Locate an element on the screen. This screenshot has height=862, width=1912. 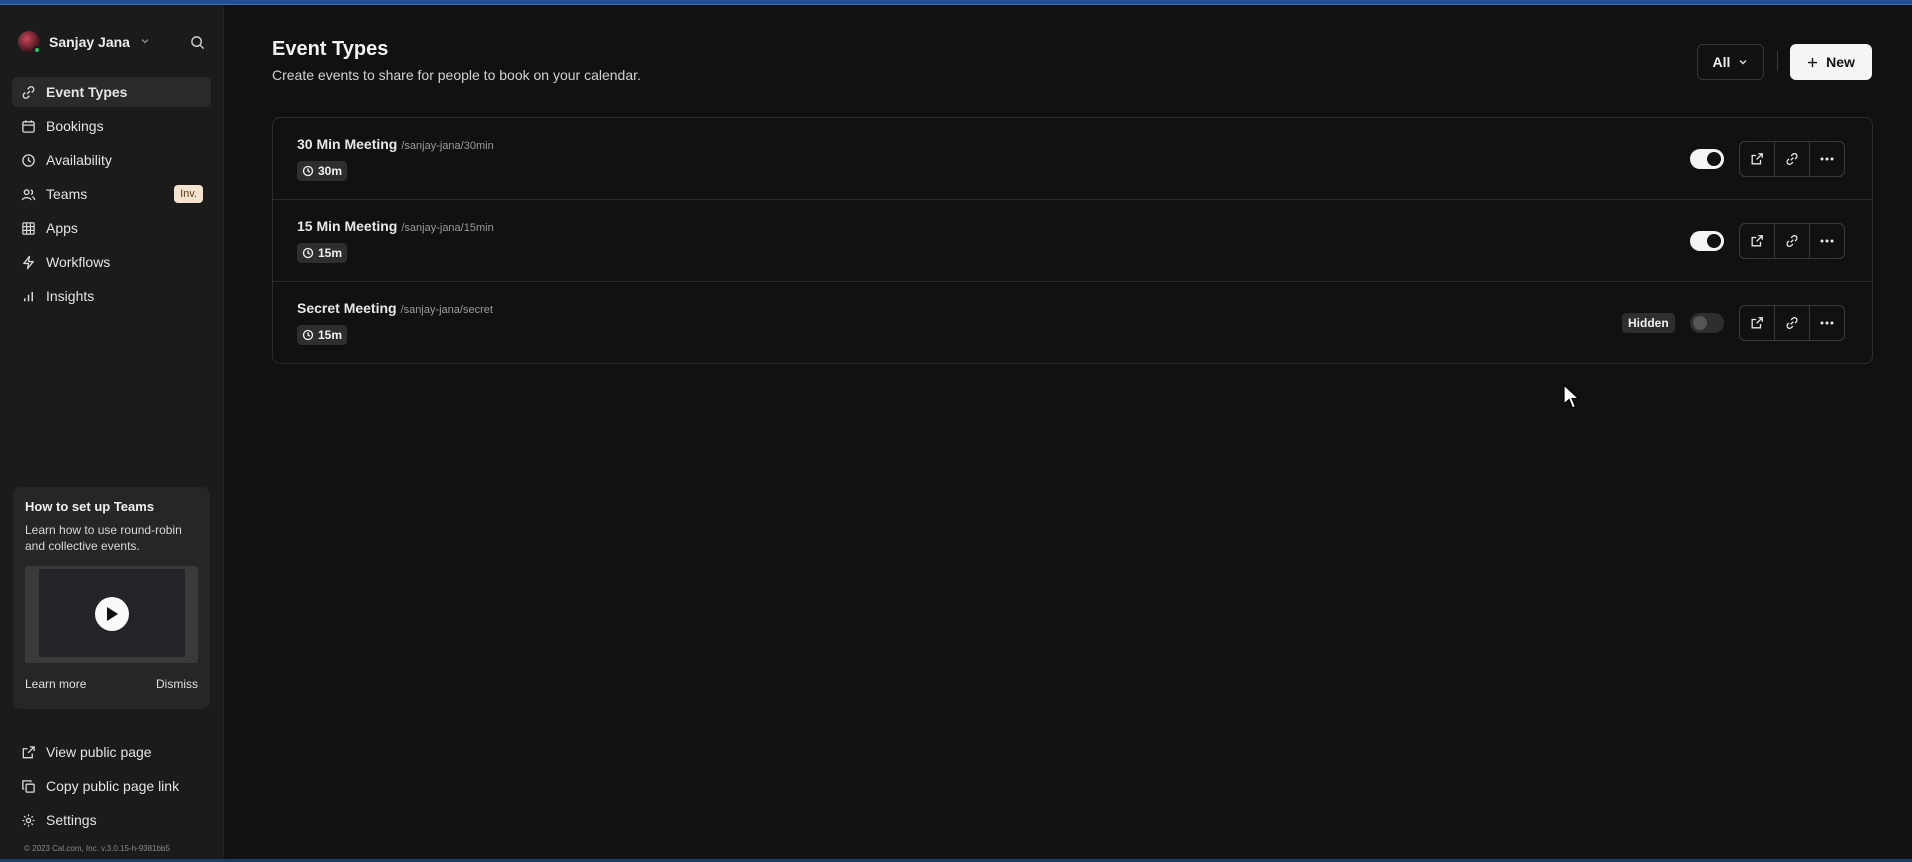
event-title-line: 30 Min Meeting/sanjay-jana/30min is located at coordinates (395, 144).